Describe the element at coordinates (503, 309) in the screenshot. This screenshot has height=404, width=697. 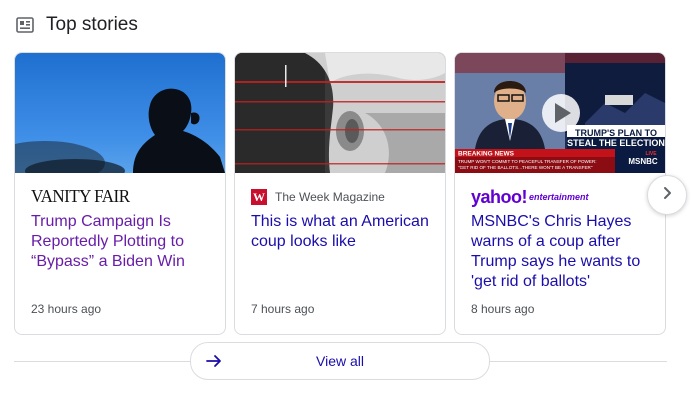
I see `card-3-time: 8 hours ago` at that location.